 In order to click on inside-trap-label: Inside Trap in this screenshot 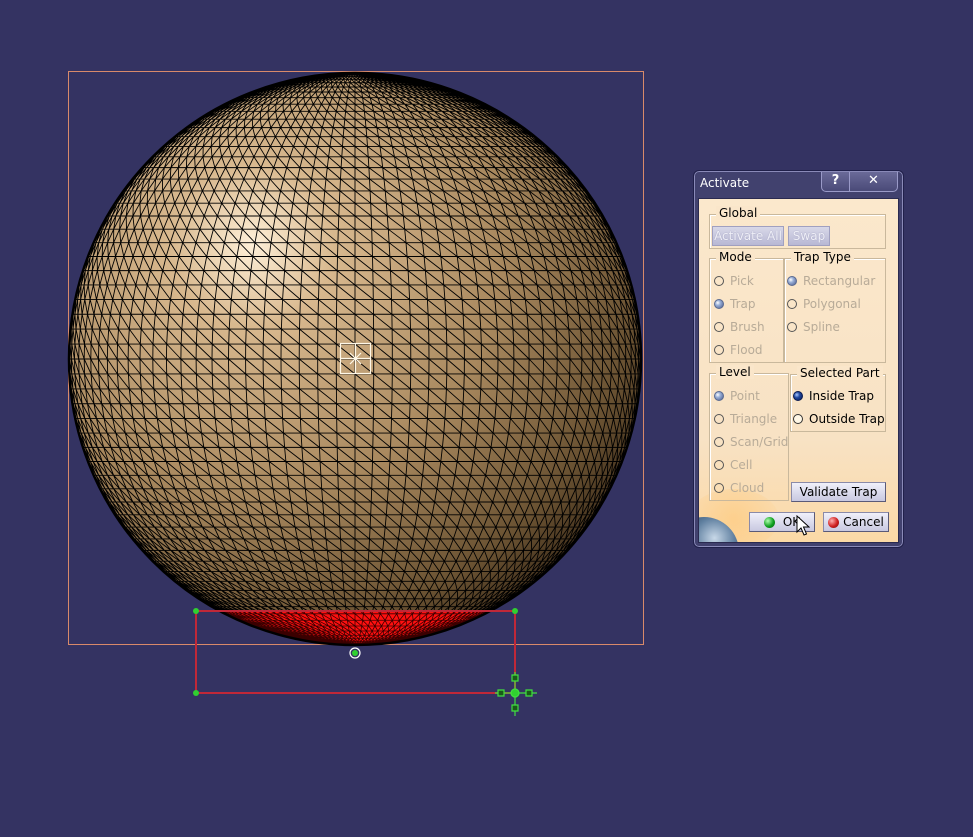, I will do `click(842, 396)`.